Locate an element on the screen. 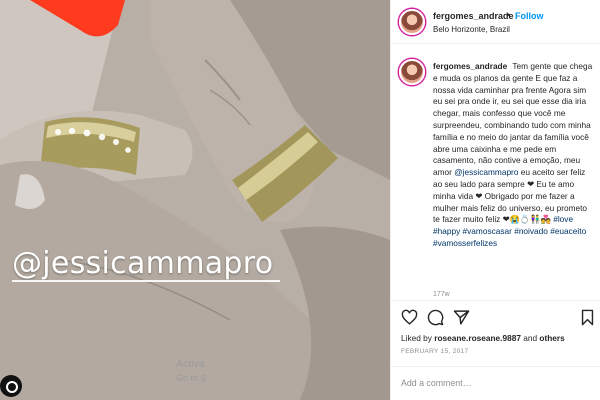 The width and height of the screenshot is (600, 400). caption-username: fergomes_andrade is located at coordinates (470, 66).